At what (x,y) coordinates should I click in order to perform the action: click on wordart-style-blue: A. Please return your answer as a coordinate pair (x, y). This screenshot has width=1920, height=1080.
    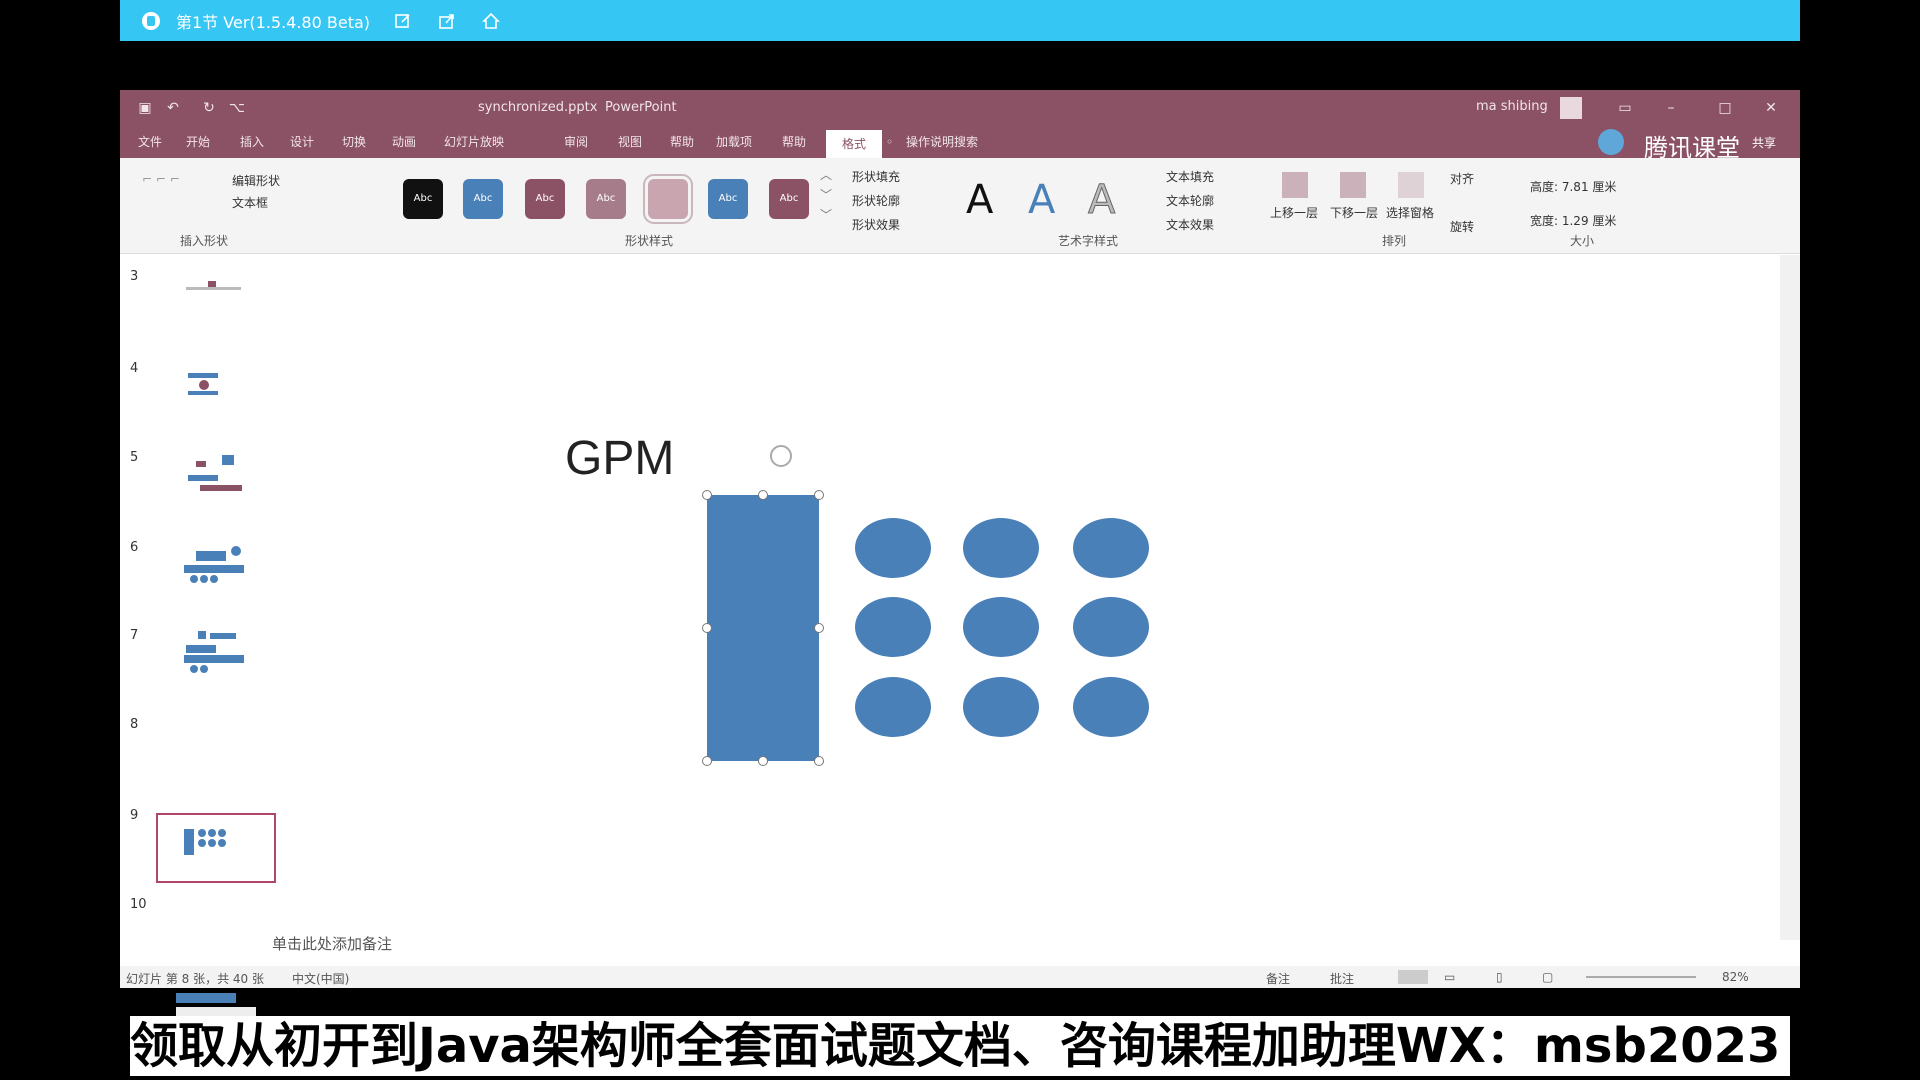
    Looking at the image, I should click on (1041, 200).